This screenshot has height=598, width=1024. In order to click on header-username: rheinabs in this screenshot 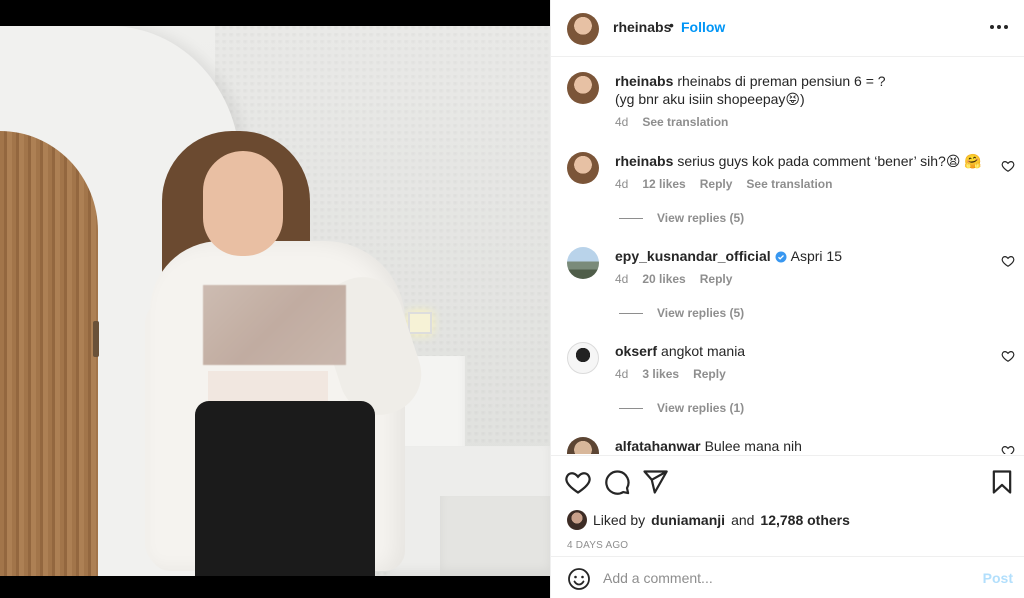, I will do `click(642, 27)`.